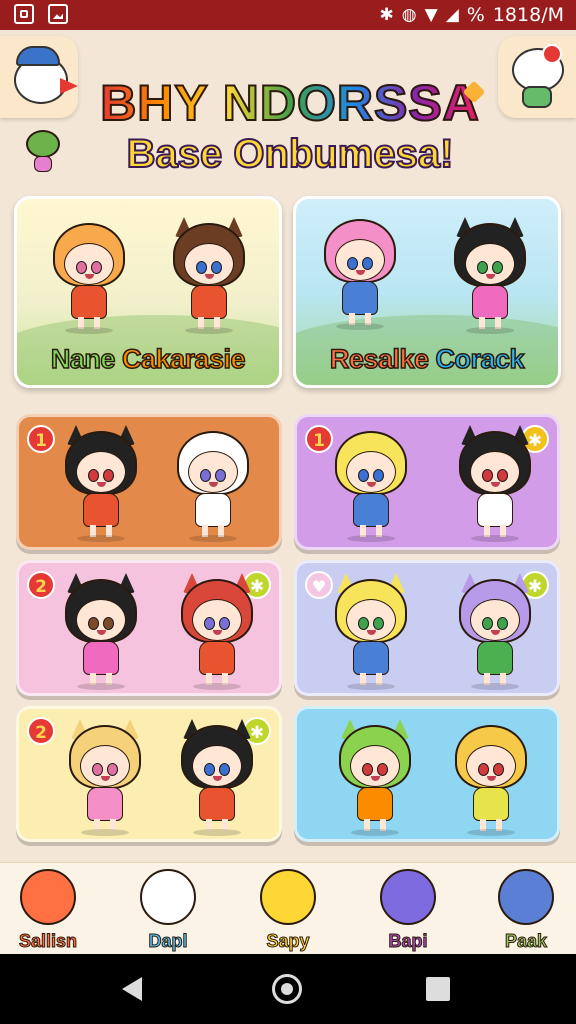 This screenshot has width=576, height=1024. Describe the element at coordinates (149, 482) in the screenshot. I see `character-pair-card: 1` at that location.